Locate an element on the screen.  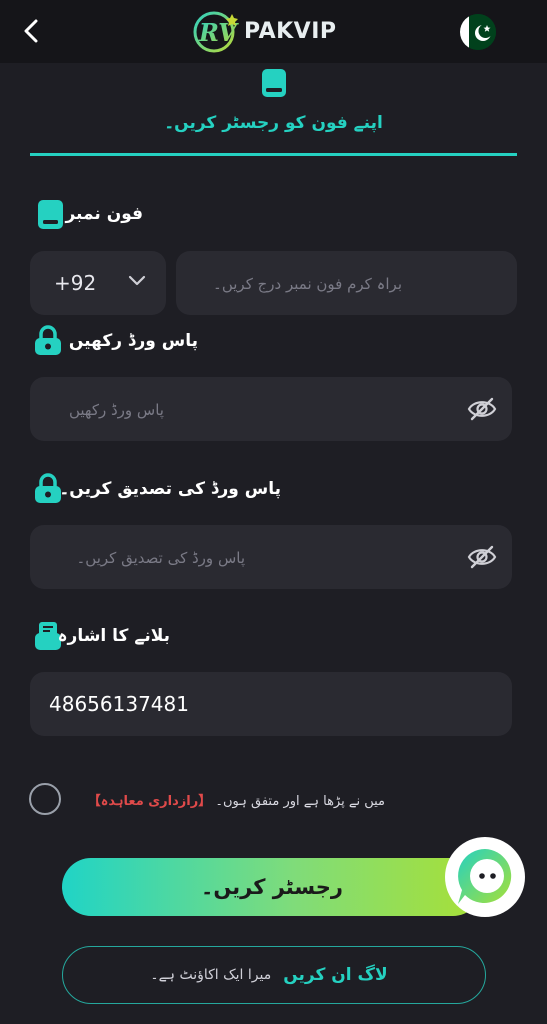
chat-bubble-icon is located at coordinates (485, 876).